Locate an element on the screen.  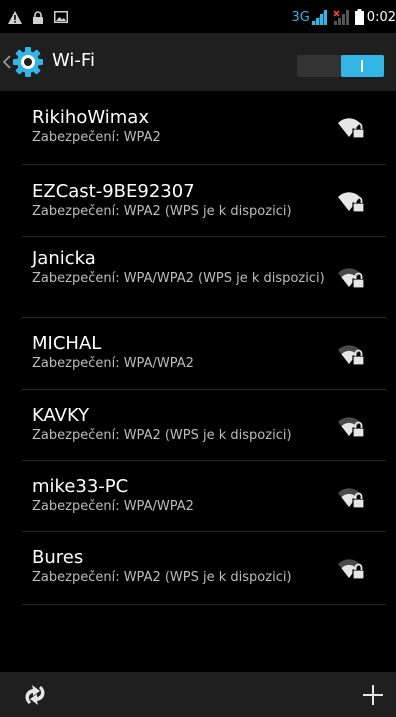
bottom-action-bar is located at coordinates (198, 694).